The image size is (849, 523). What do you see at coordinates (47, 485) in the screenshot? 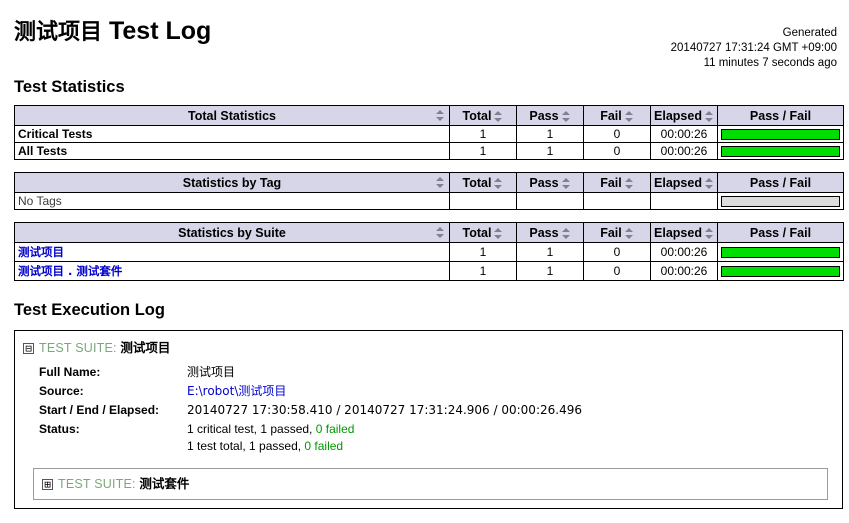
I see `expand-plus-icon: ⊞` at bounding box center [47, 485].